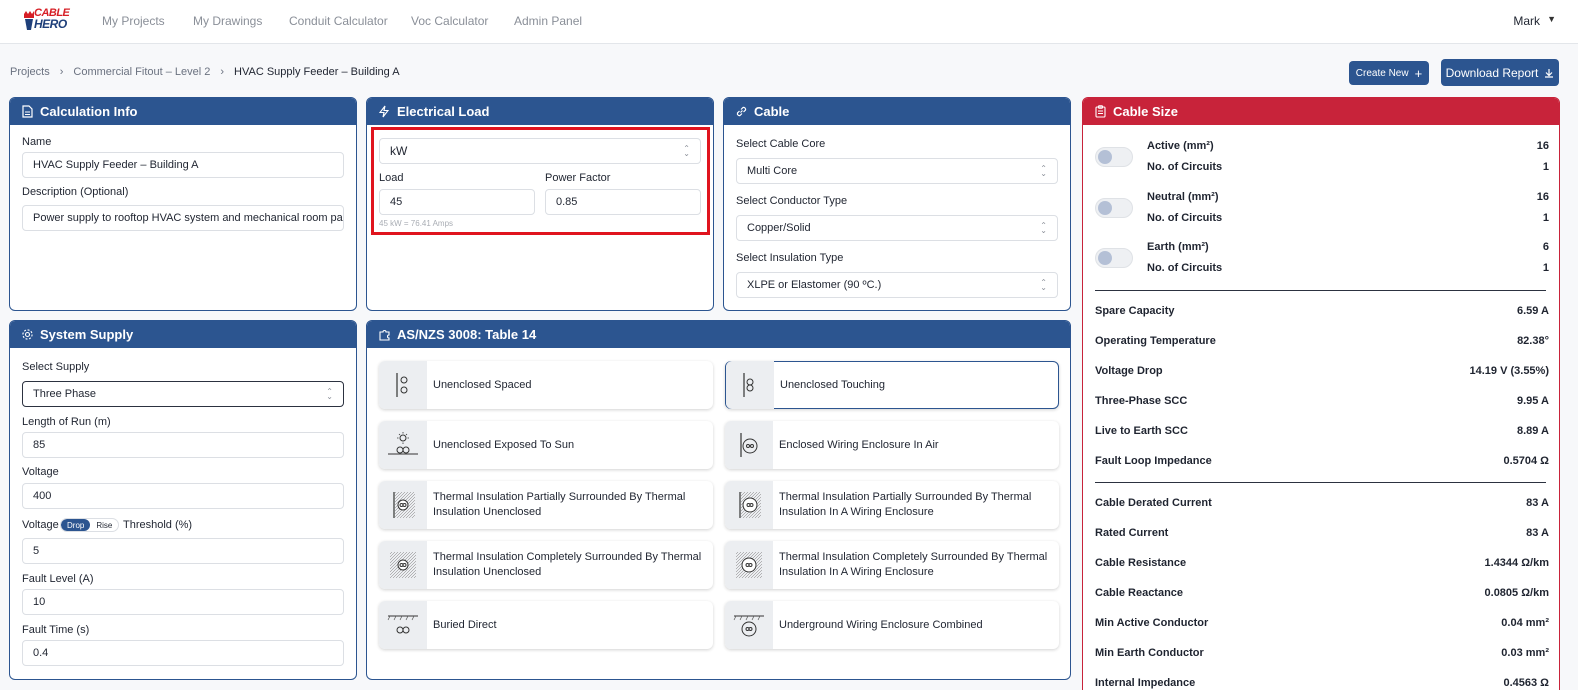  Describe the element at coordinates (183, 496) in the screenshot. I see `voltage-input: 400` at that location.